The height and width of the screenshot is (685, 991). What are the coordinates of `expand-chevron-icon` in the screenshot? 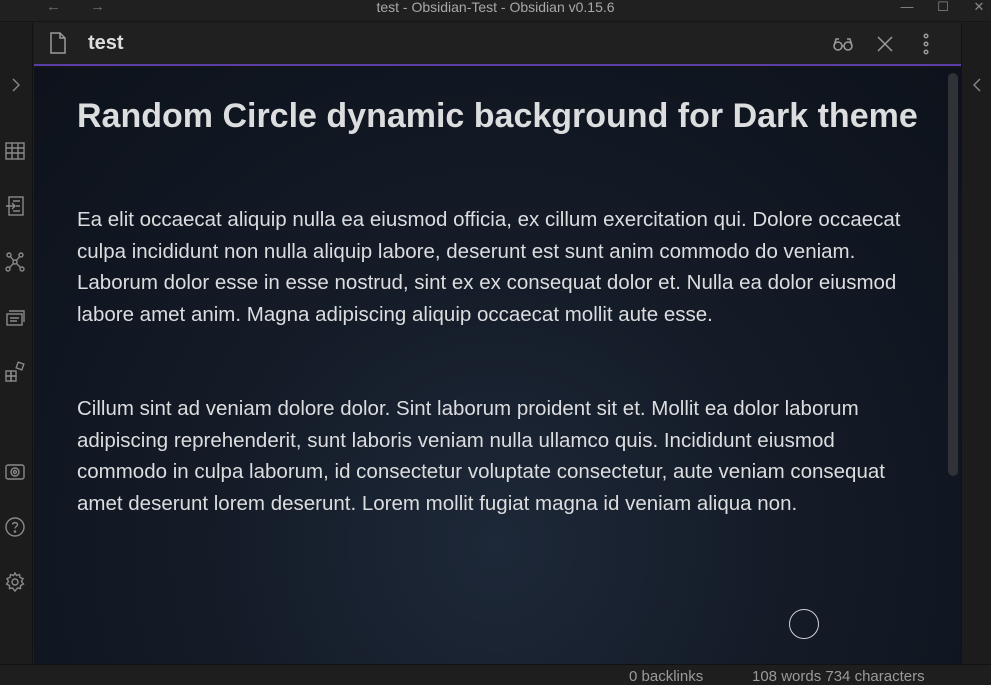 It's located at (15, 85).